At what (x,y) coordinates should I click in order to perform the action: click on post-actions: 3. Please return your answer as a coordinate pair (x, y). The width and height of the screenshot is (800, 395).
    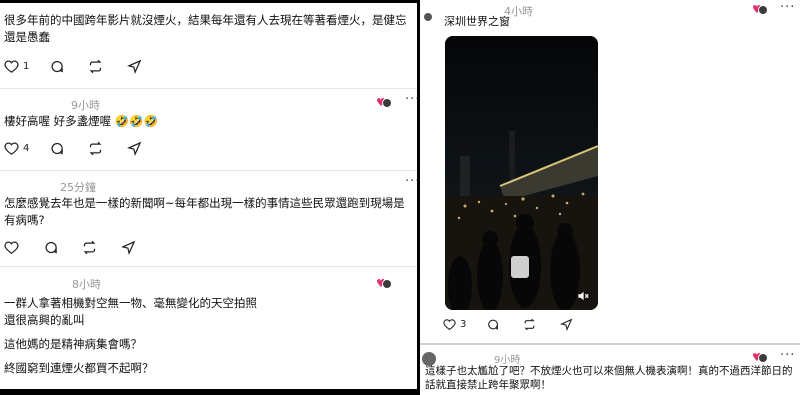
    Looking at the image, I should click on (520, 324).